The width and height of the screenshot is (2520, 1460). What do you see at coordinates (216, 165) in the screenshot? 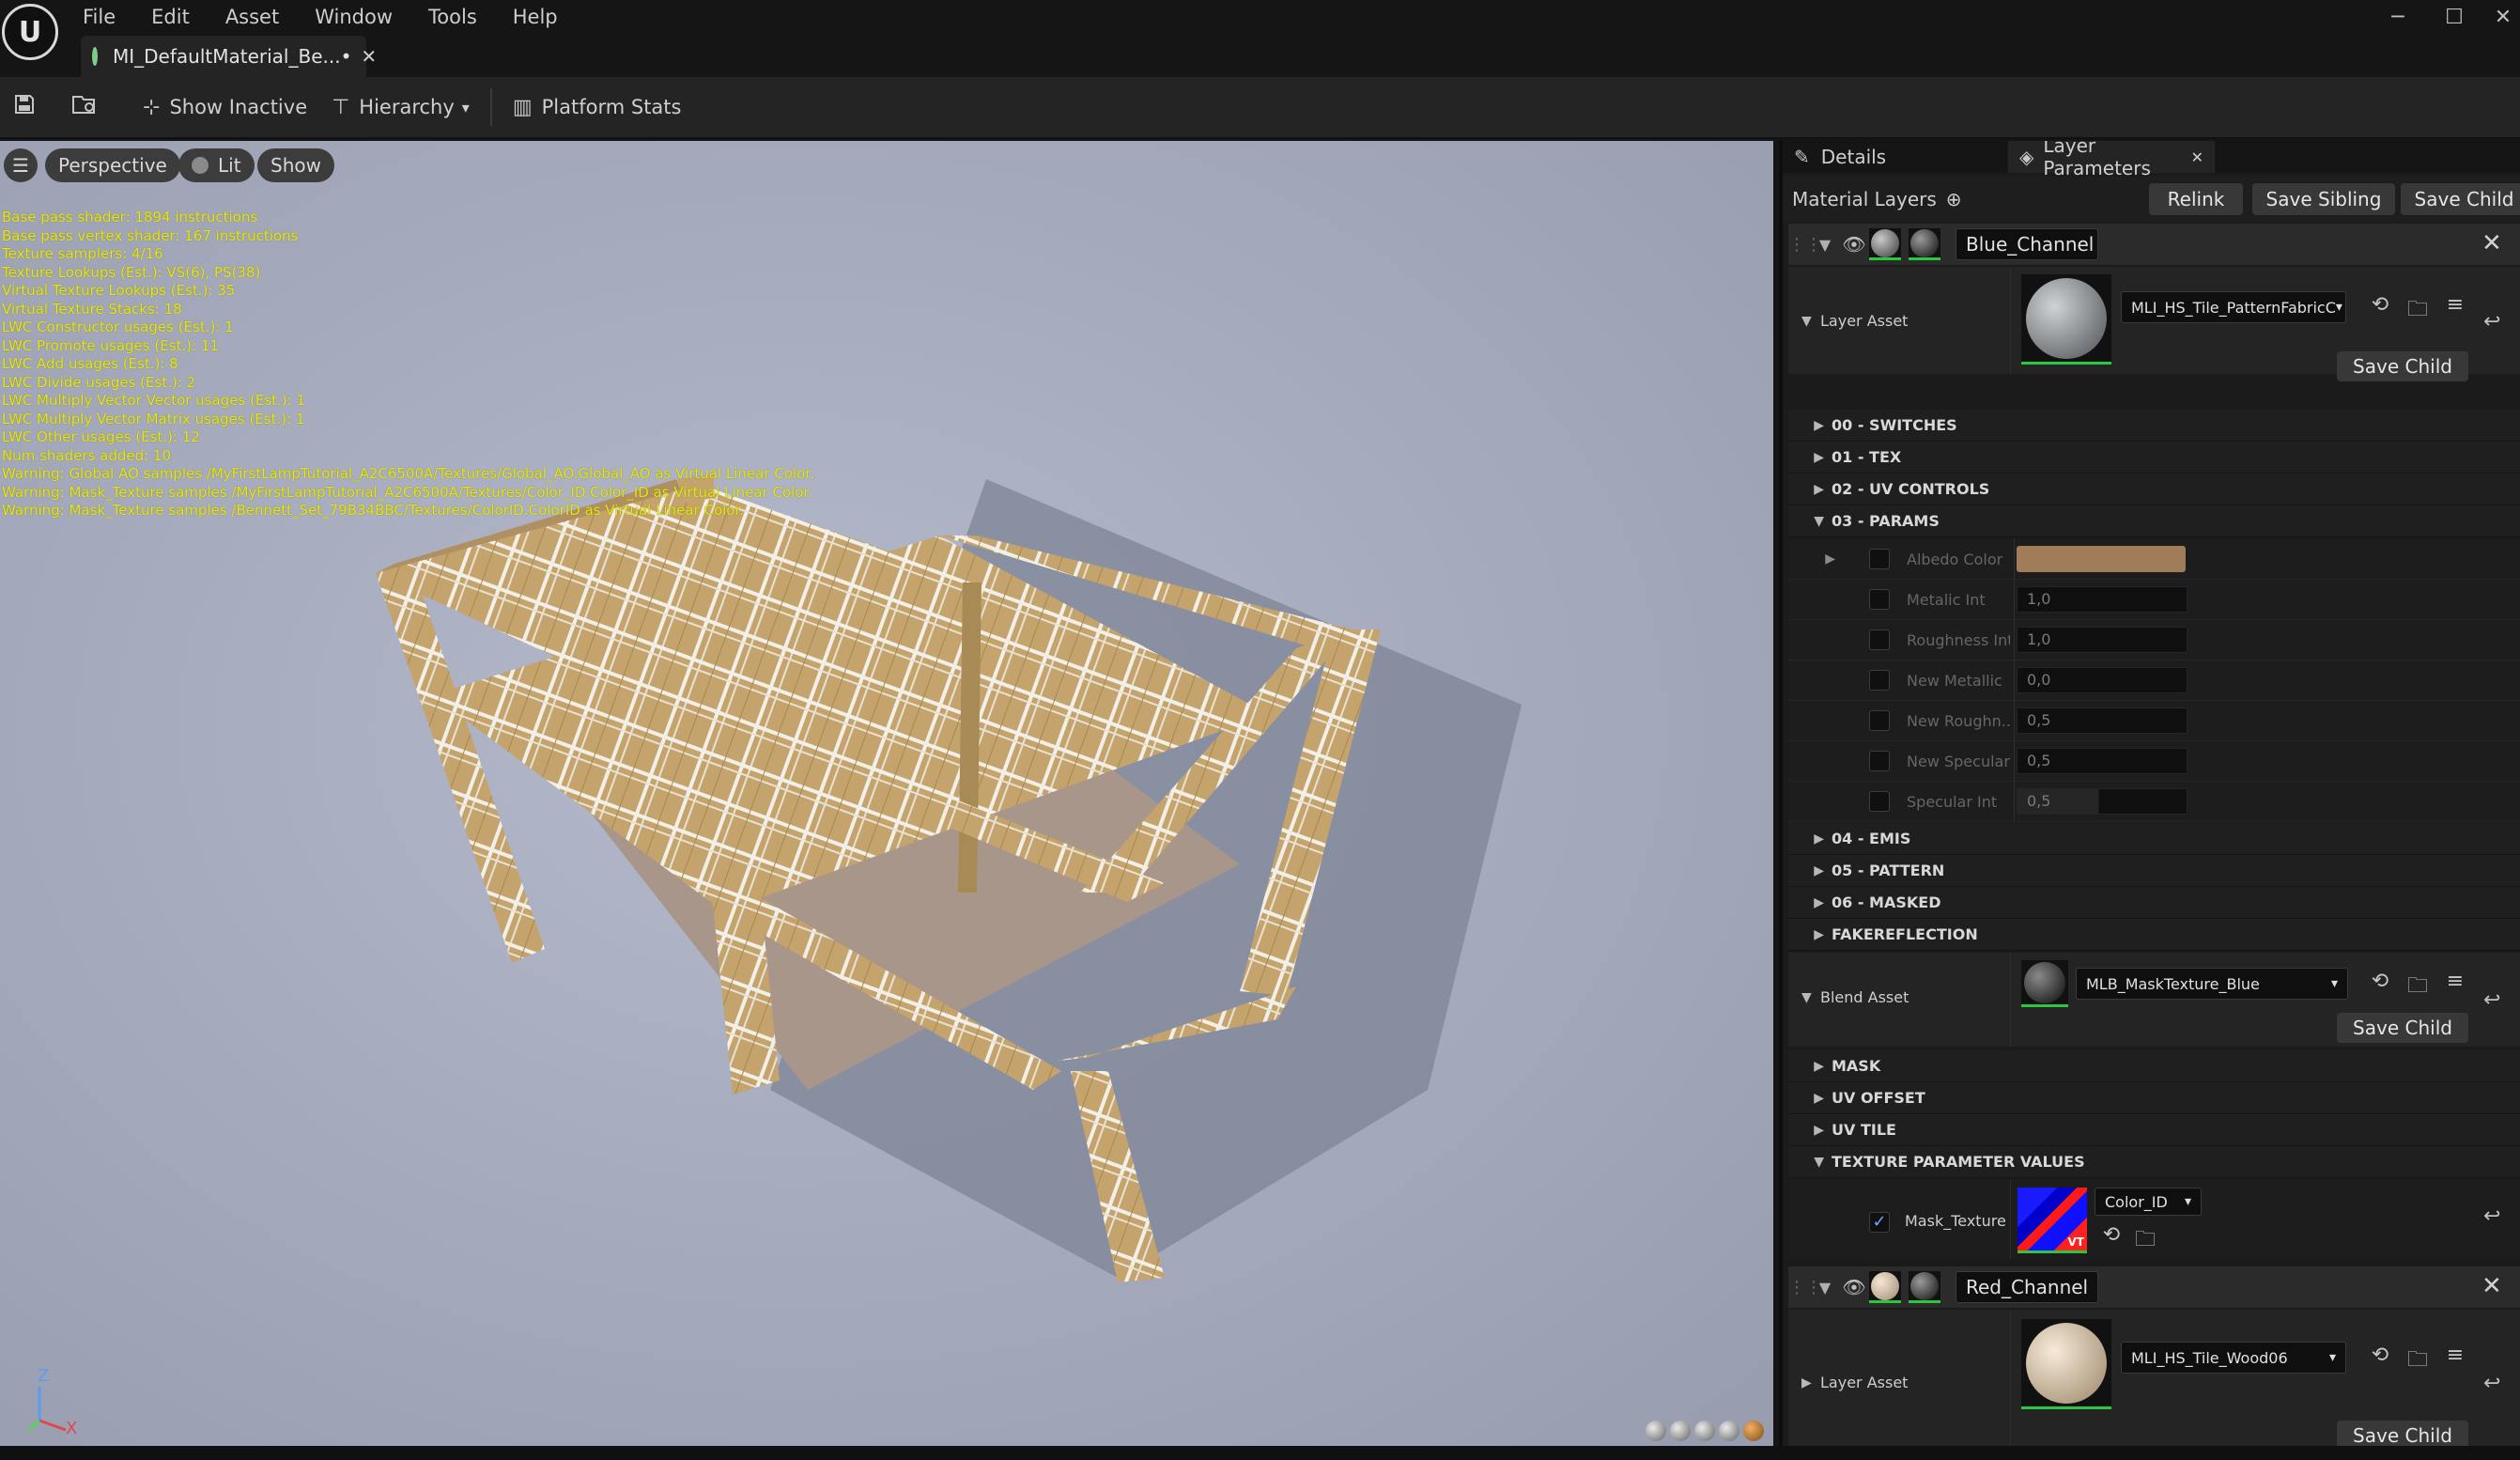
I see `lit-button: Lit` at bounding box center [216, 165].